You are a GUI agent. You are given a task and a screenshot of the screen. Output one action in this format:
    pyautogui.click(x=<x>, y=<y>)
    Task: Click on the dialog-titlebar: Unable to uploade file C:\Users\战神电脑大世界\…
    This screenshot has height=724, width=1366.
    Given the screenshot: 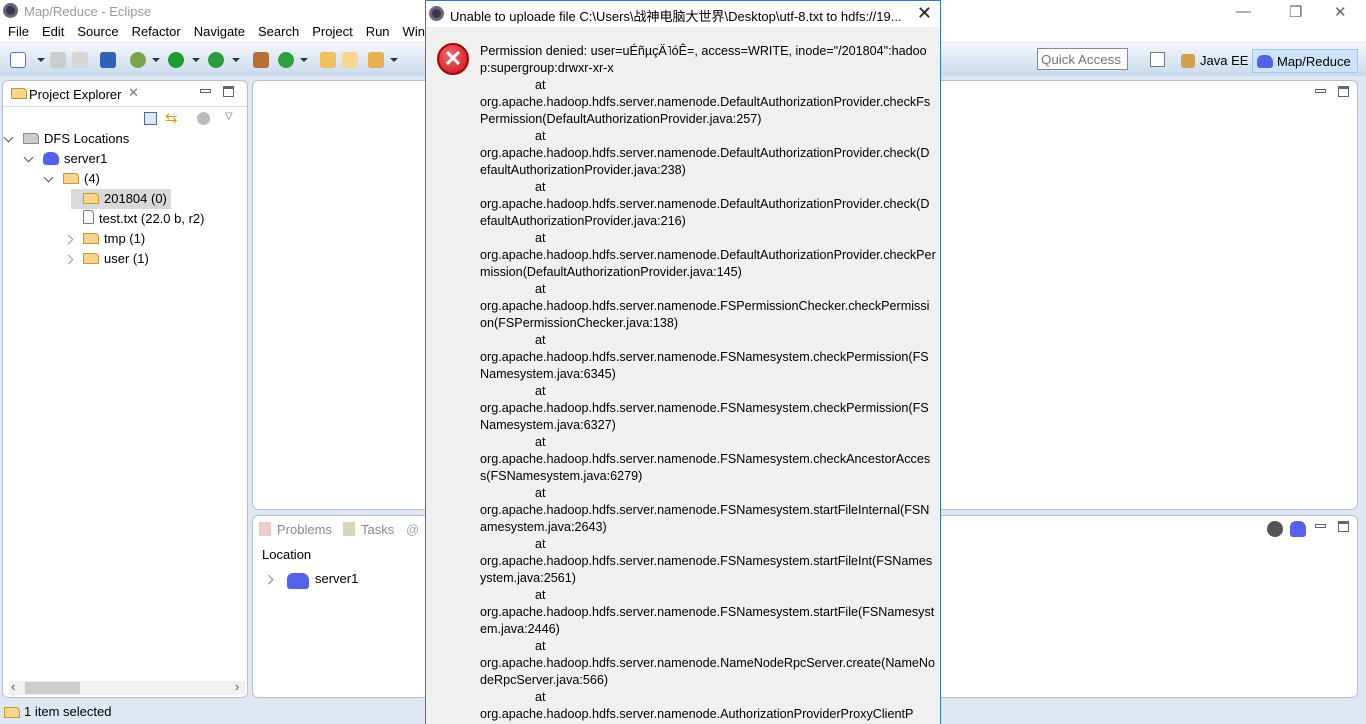 What is the action you would take?
    pyautogui.click(x=683, y=14)
    